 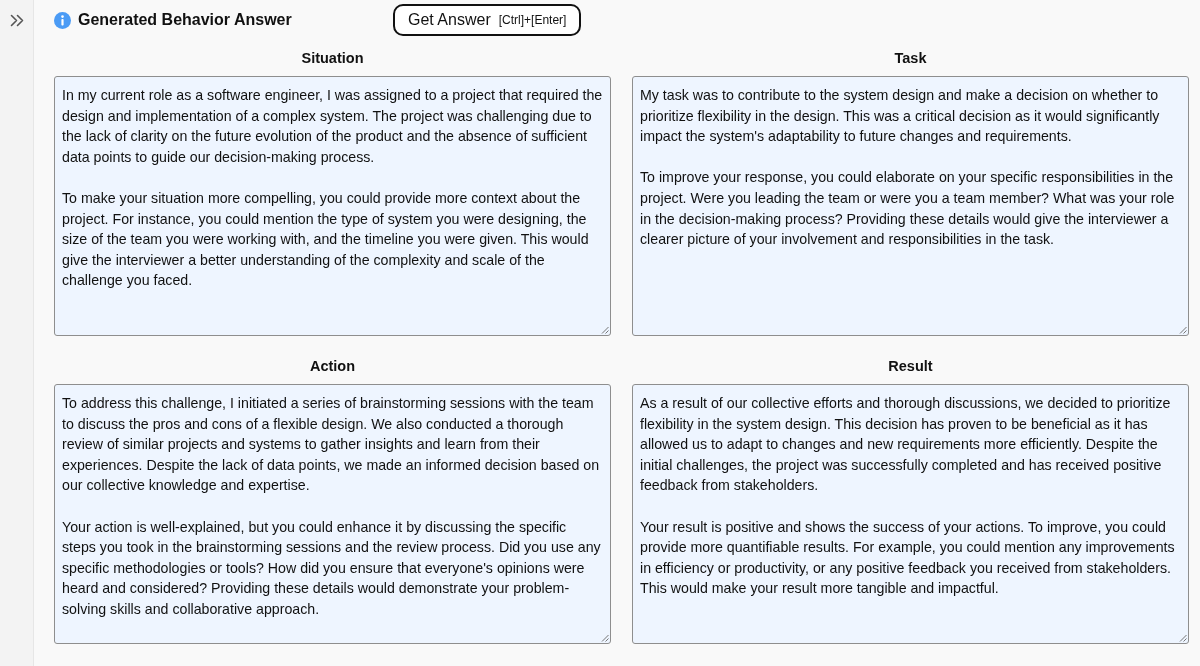 I want to click on field-label: Action, so click(x=332, y=366).